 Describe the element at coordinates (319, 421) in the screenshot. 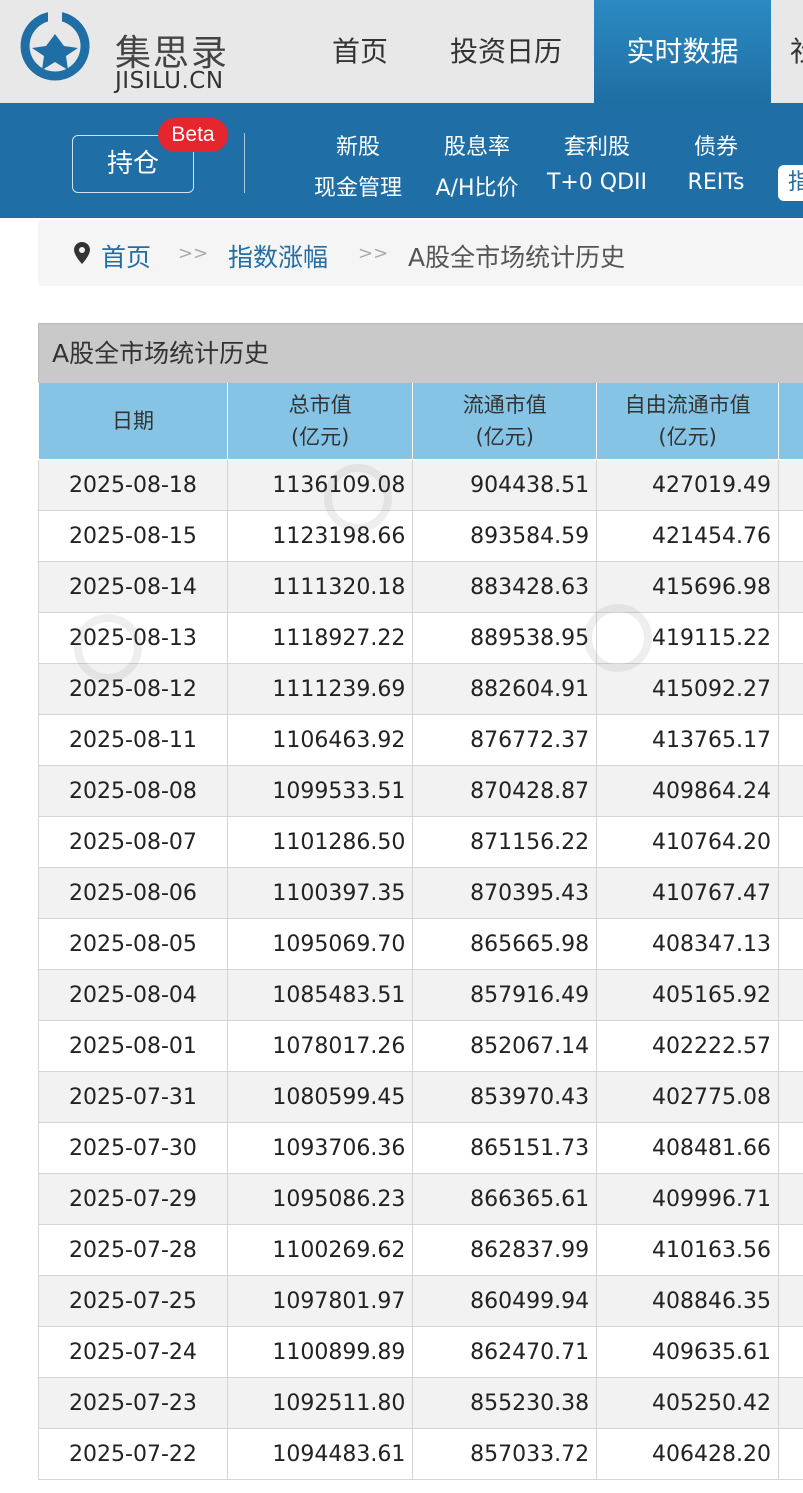

I see `column-header-total-market-cap: 总市值(亿元)` at that location.